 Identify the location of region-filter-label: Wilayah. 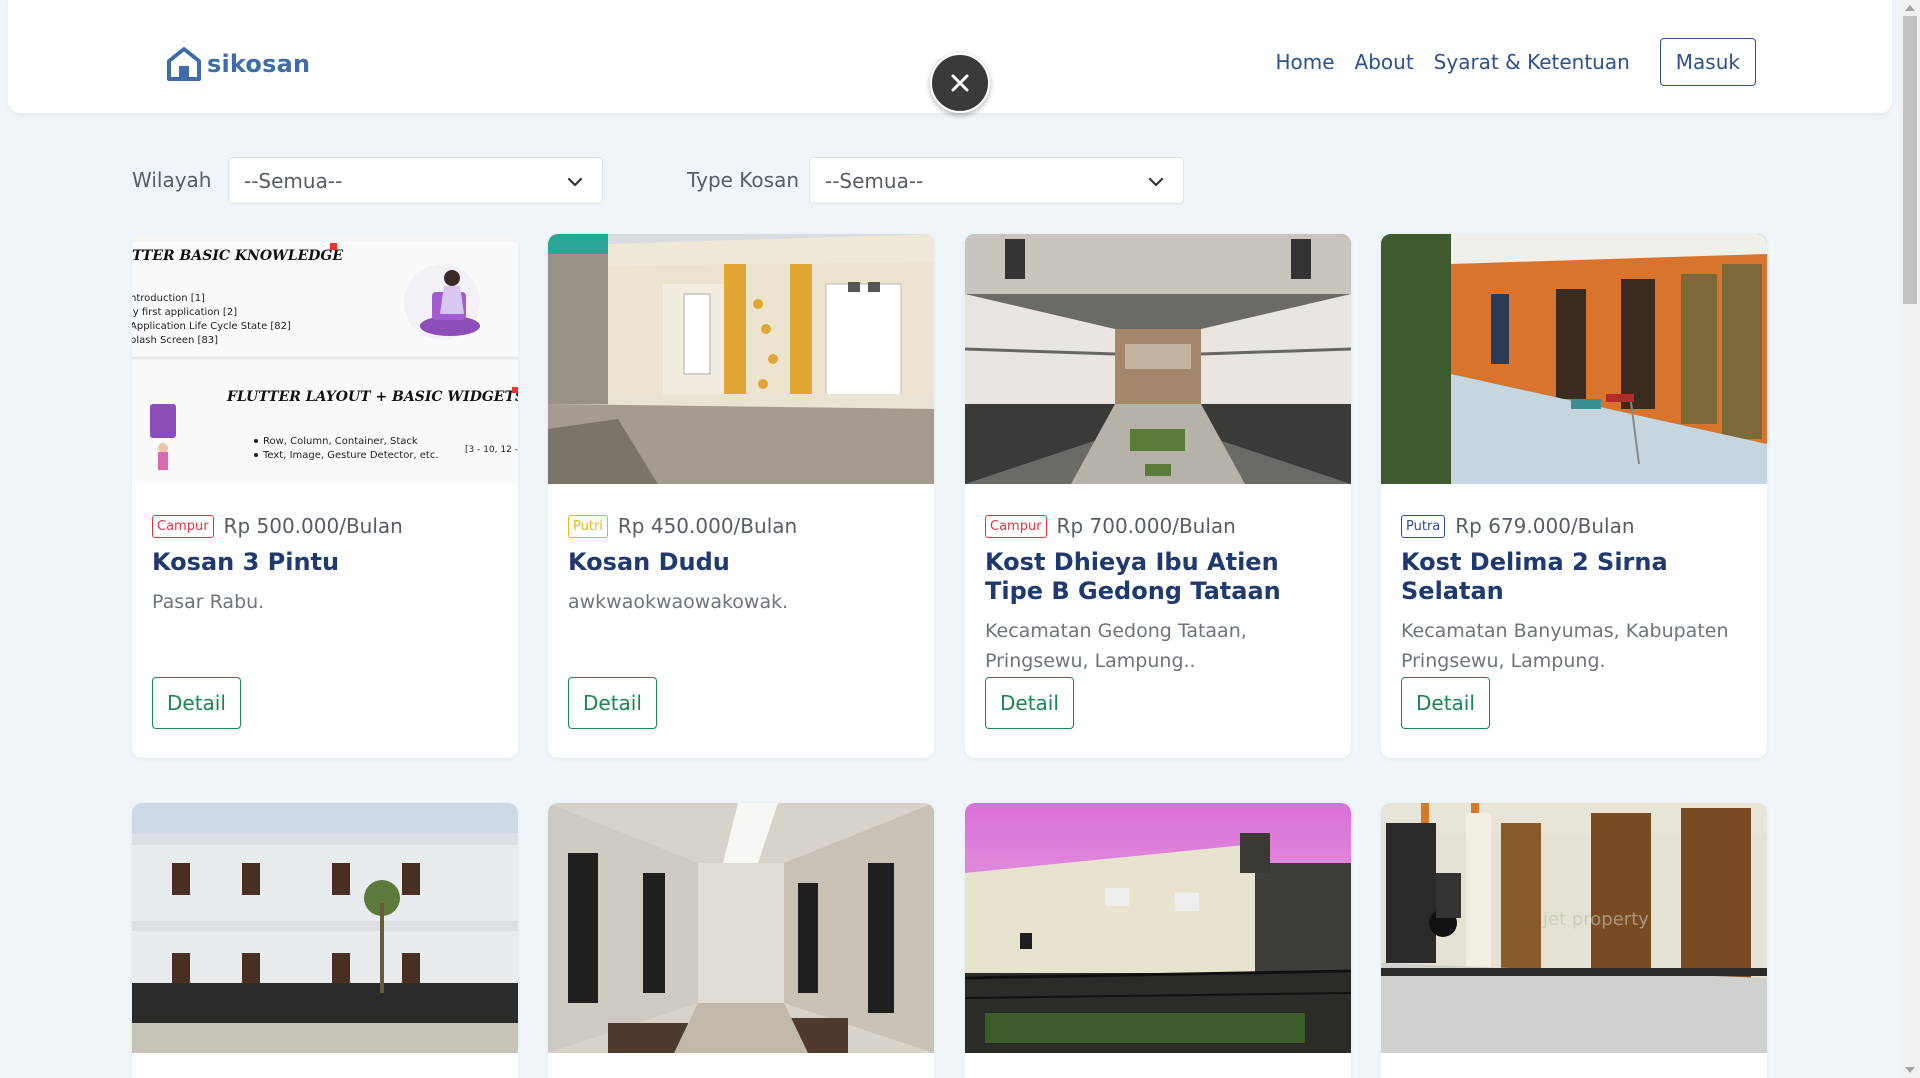
(172, 180).